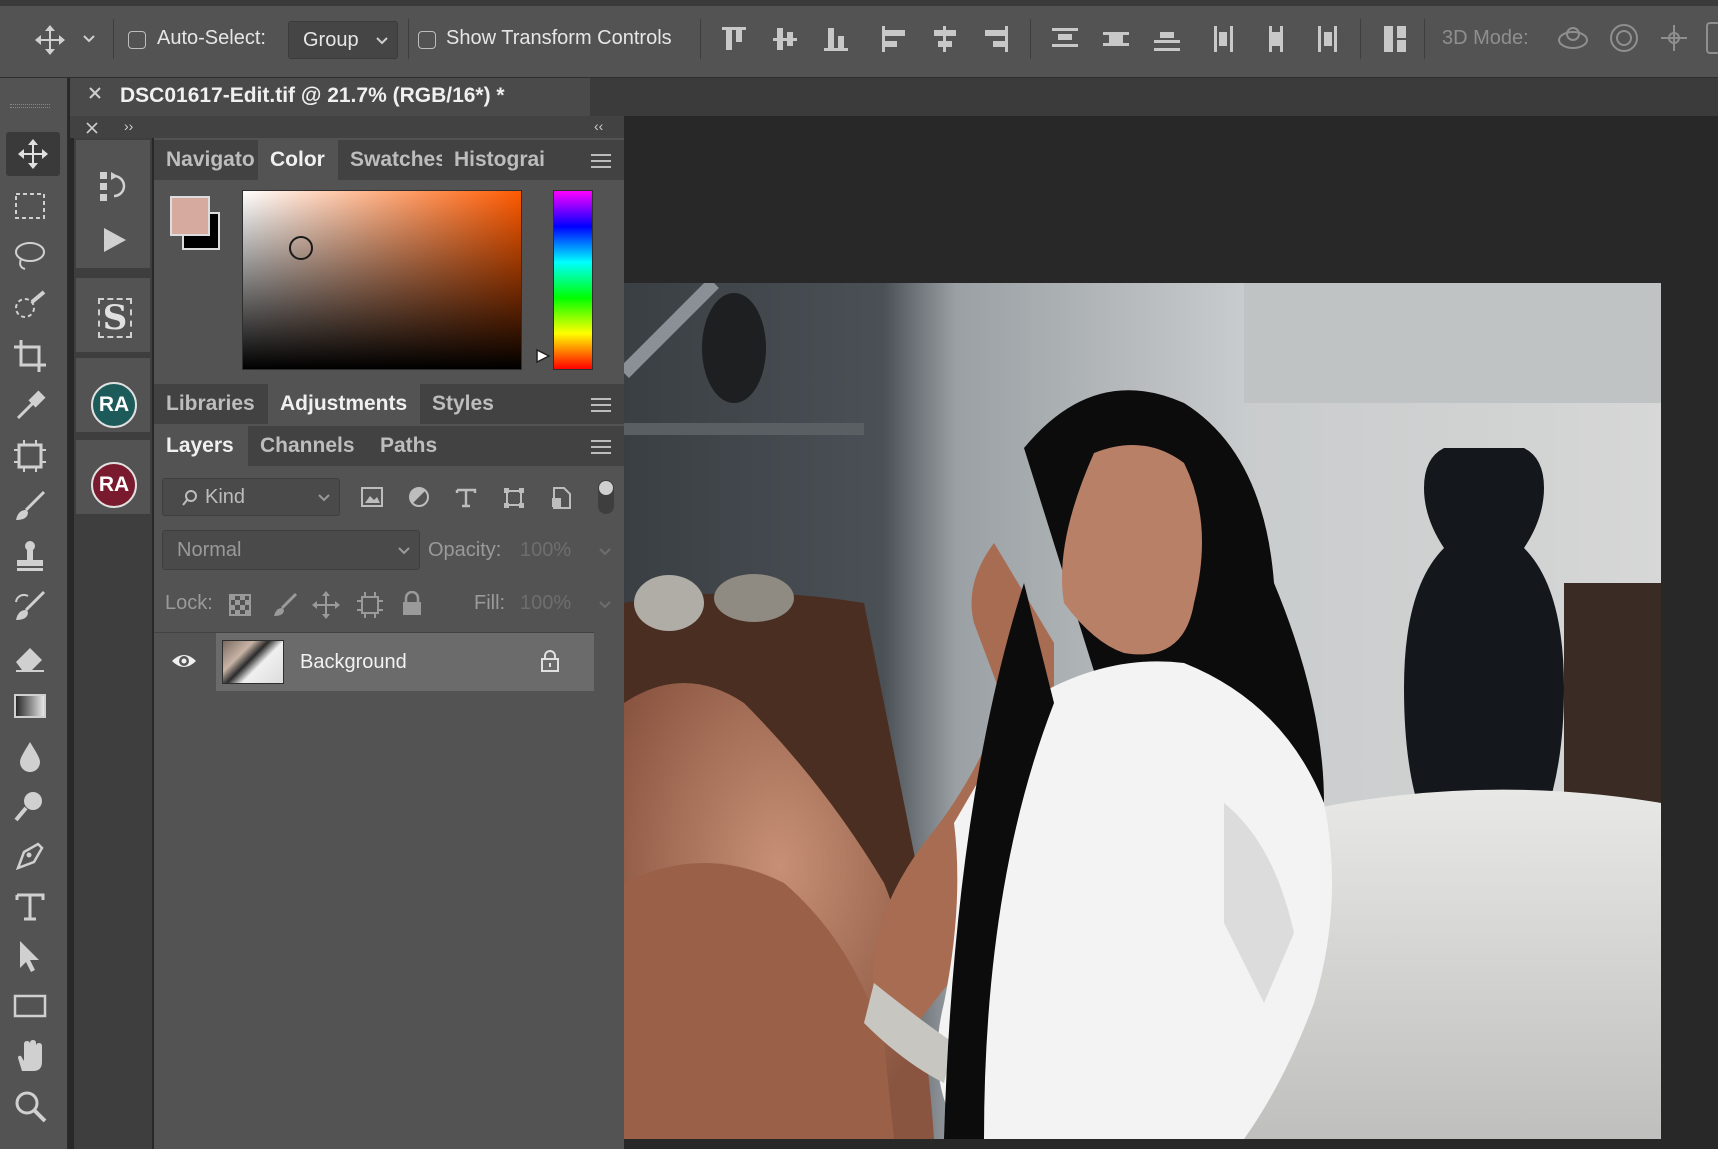 This screenshot has height=1149, width=1718. Describe the element at coordinates (30, 806) in the screenshot. I see `dodge-icon` at that location.